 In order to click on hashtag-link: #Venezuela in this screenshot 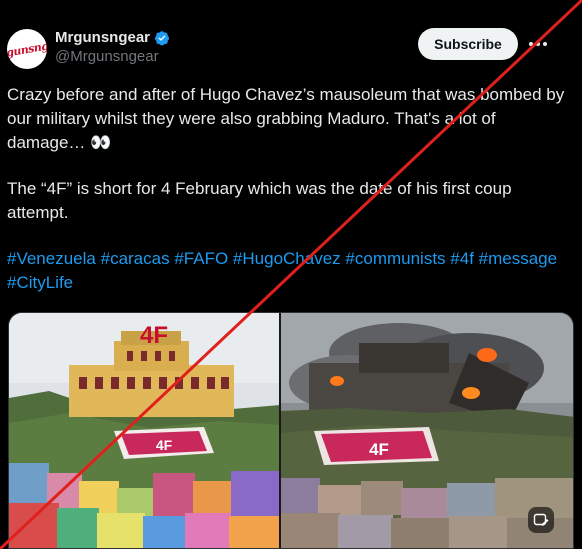, I will do `click(51, 258)`.